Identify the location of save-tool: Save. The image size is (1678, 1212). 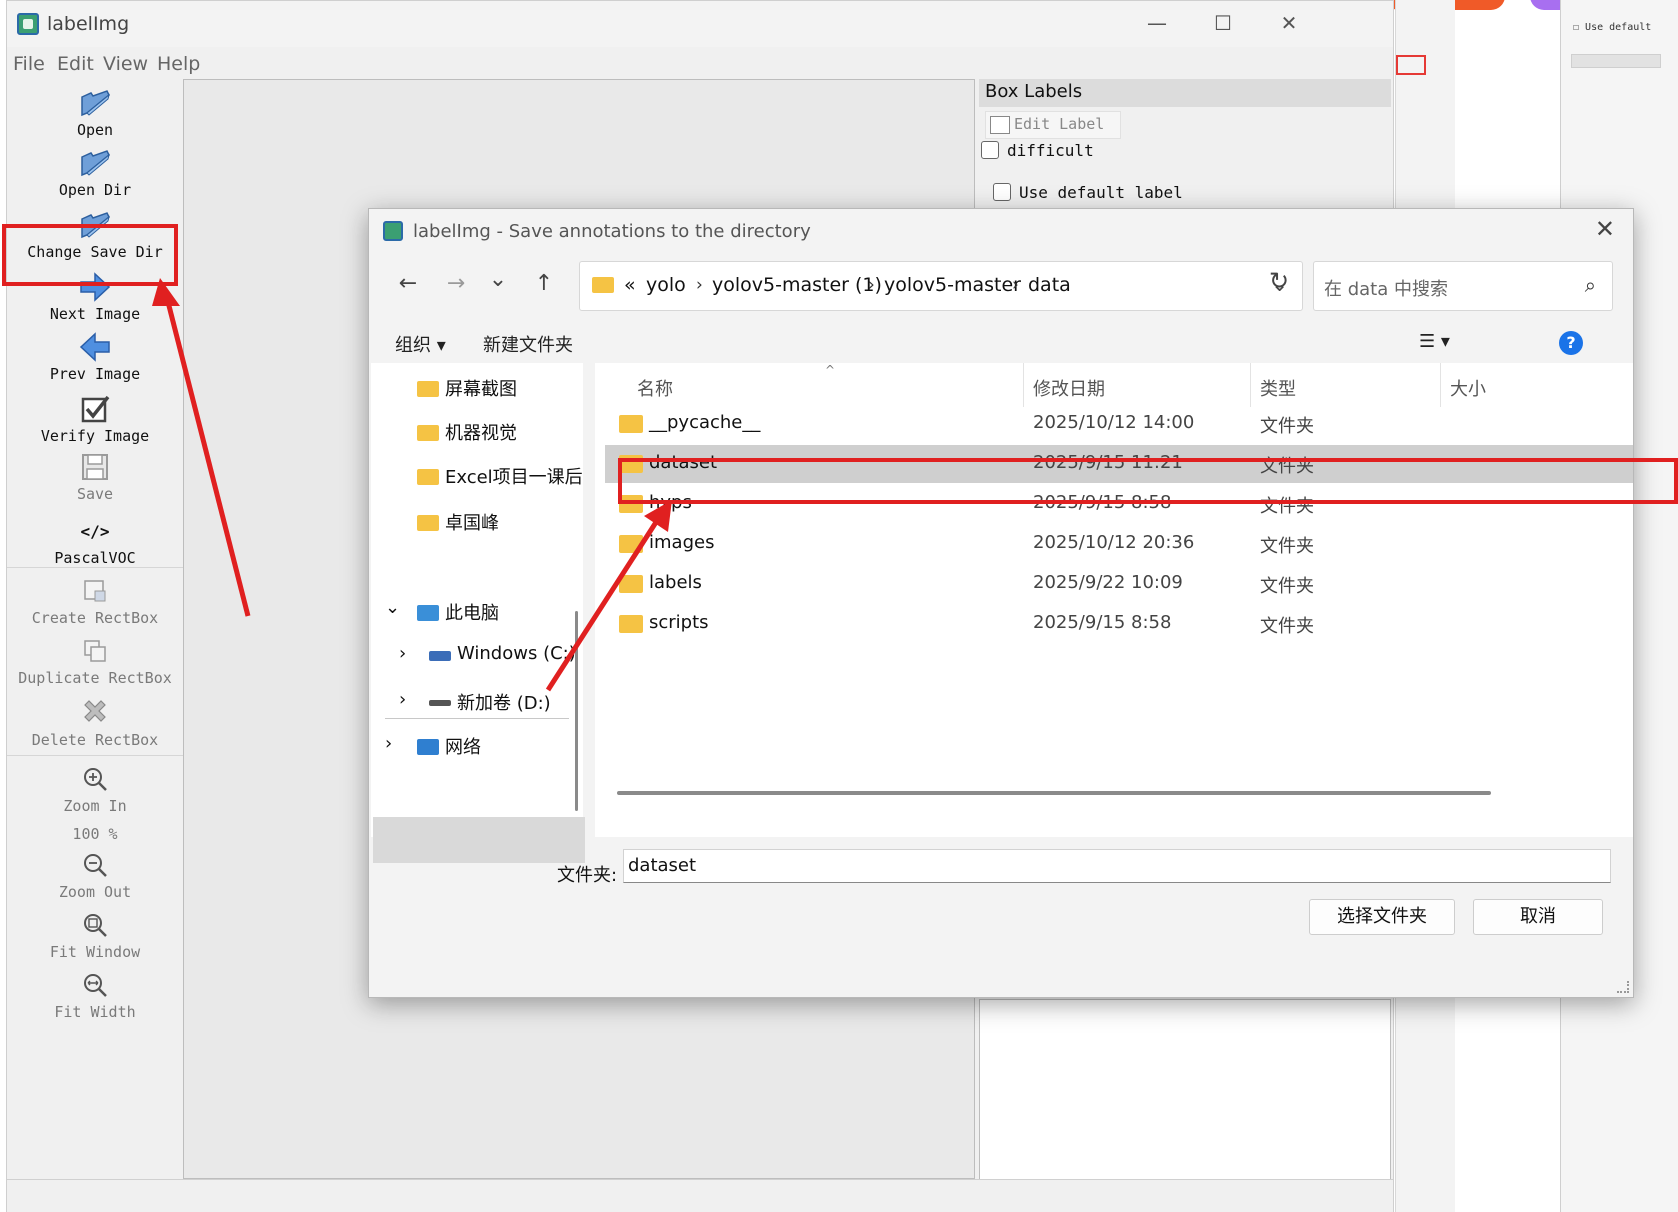
(95, 477).